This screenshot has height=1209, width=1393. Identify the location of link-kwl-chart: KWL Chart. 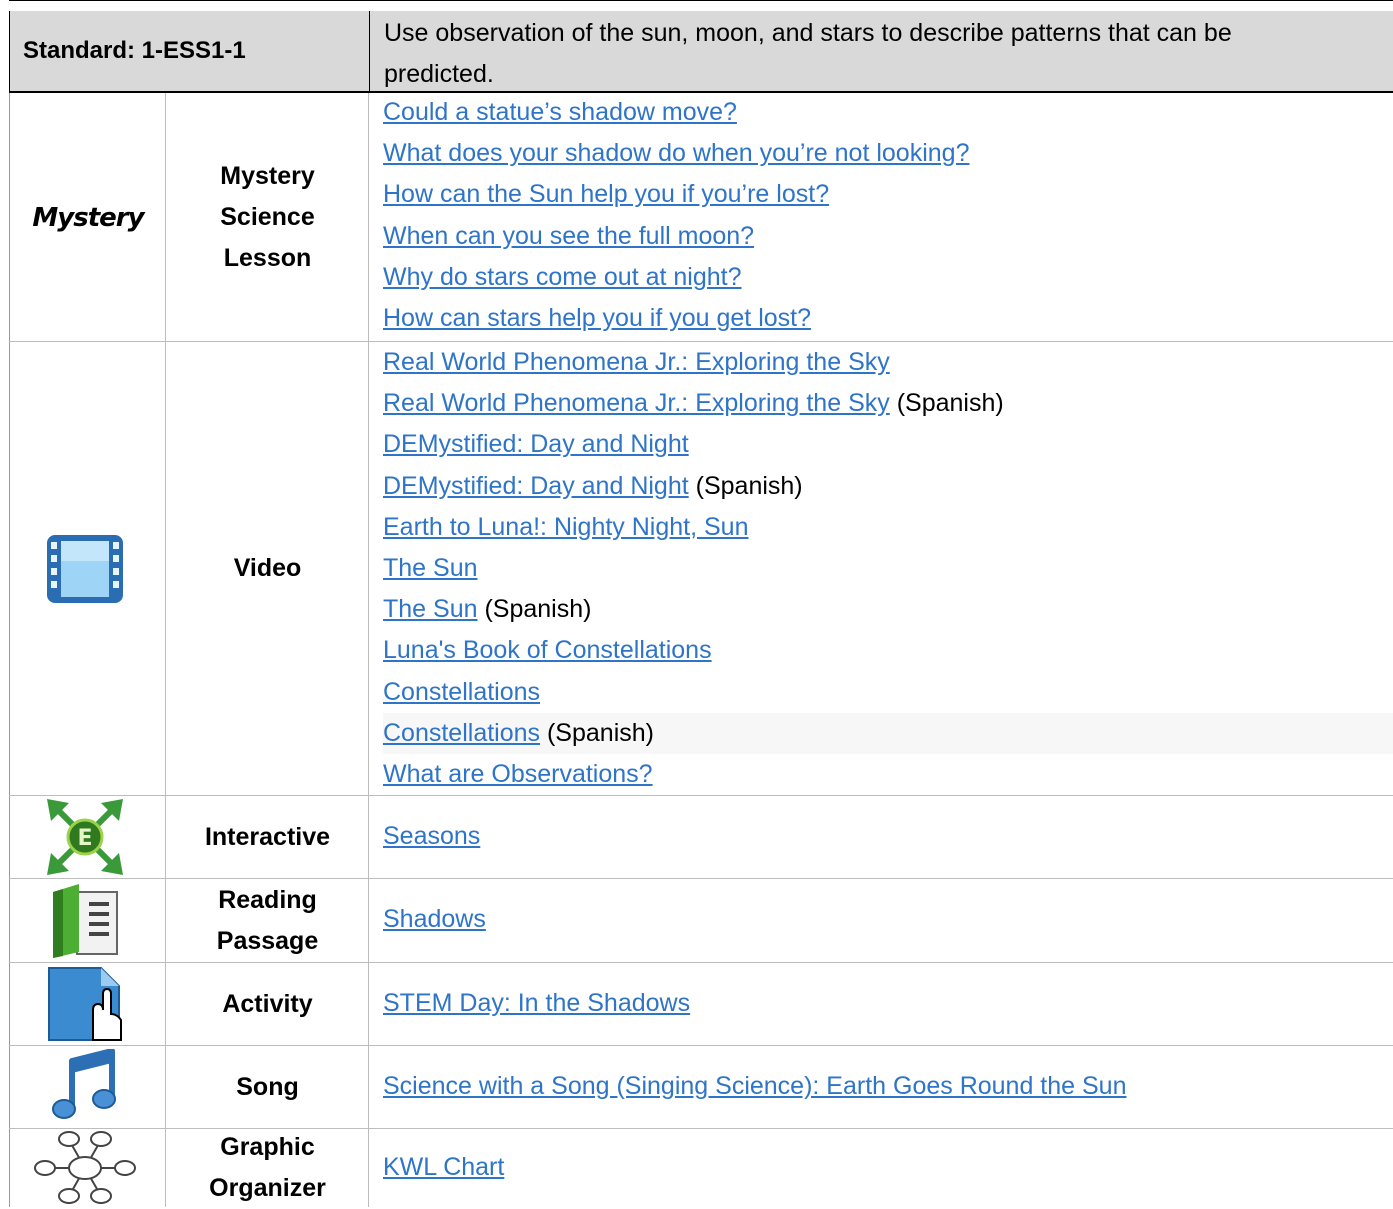
(443, 1167).